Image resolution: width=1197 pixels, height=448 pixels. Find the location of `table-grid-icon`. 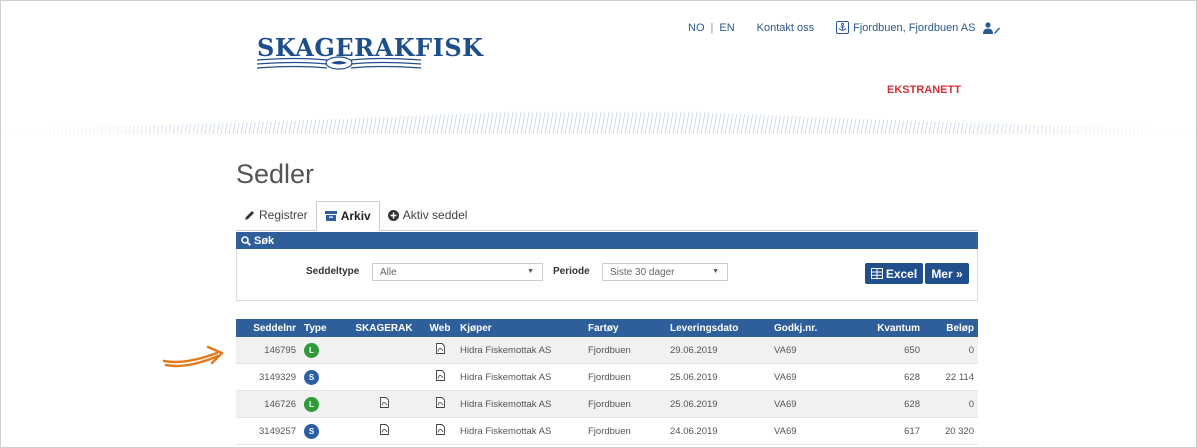

table-grid-icon is located at coordinates (876, 273).